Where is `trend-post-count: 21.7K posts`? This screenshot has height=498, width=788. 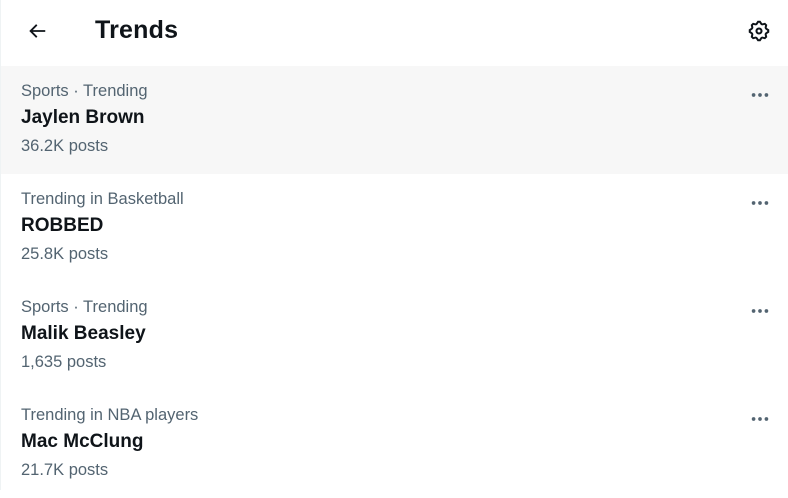 trend-post-count: 21.7K posts is located at coordinates (65, 470).